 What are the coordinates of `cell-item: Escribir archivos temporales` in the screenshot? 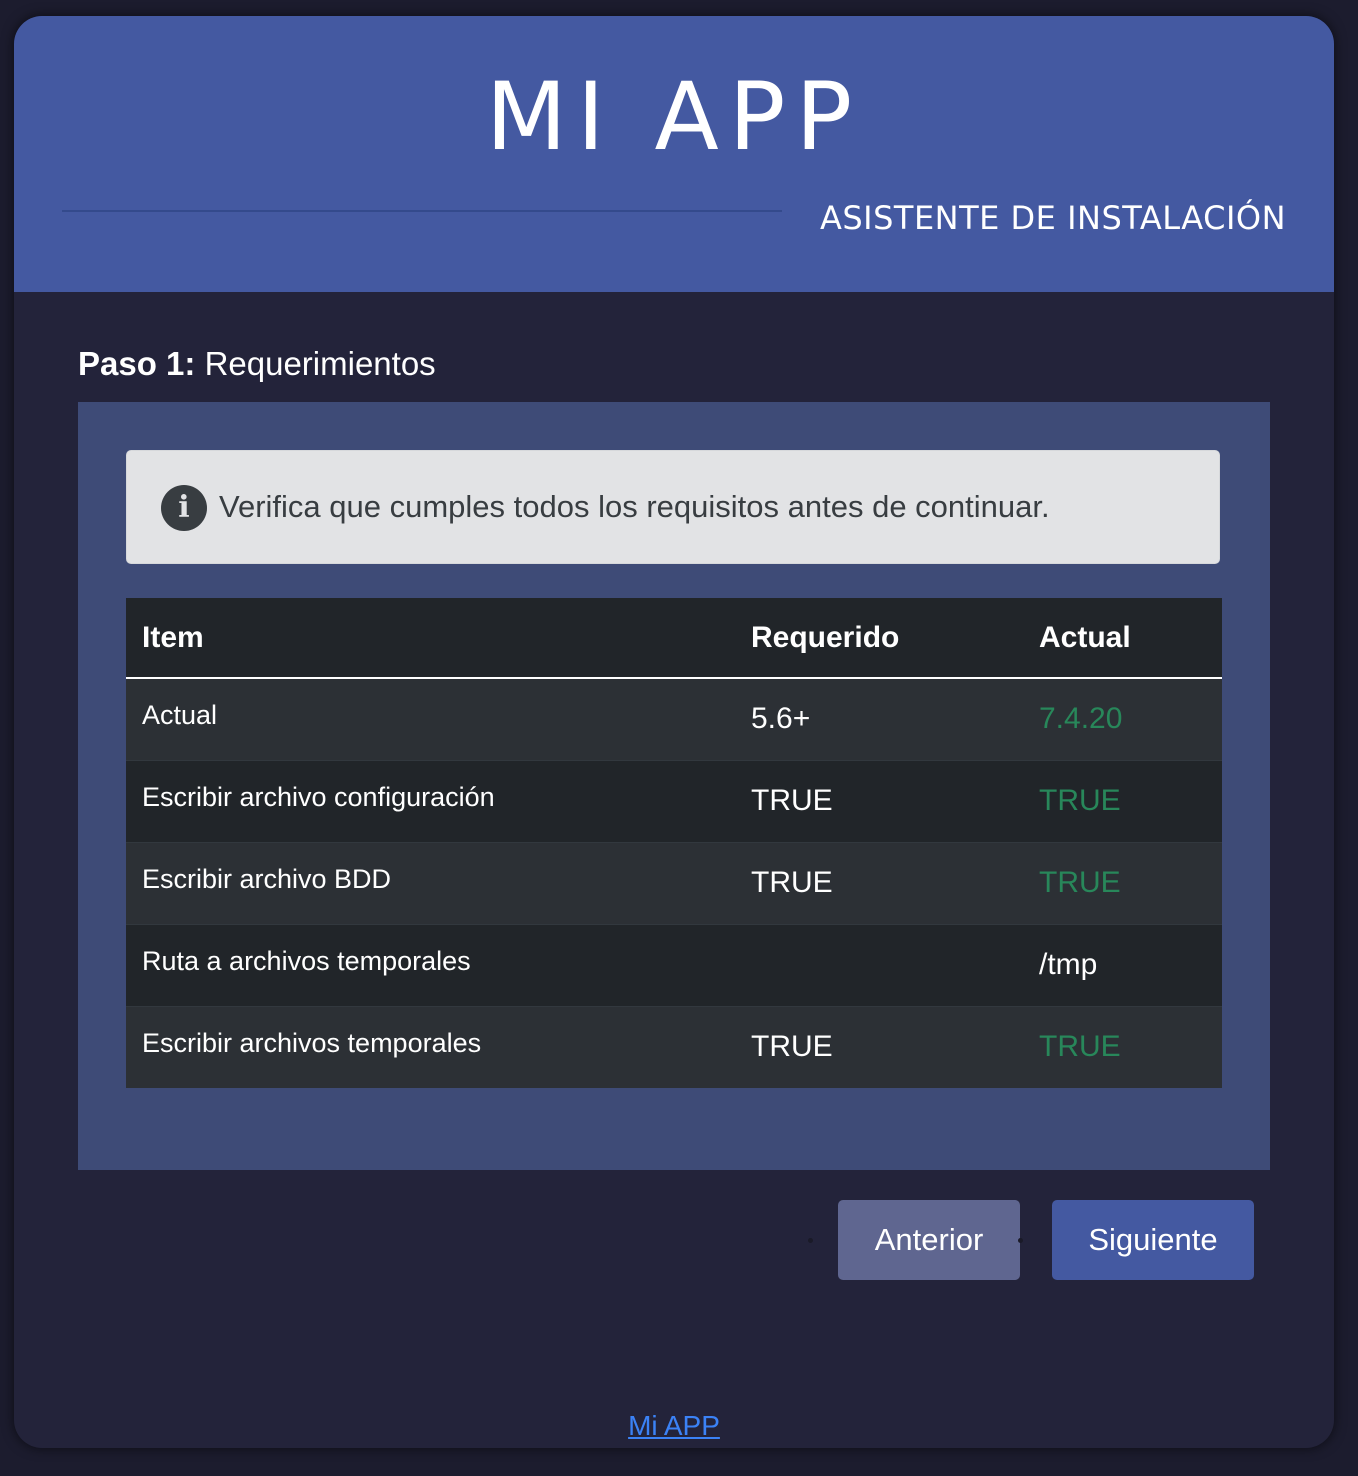 It's located at (430, 1046).